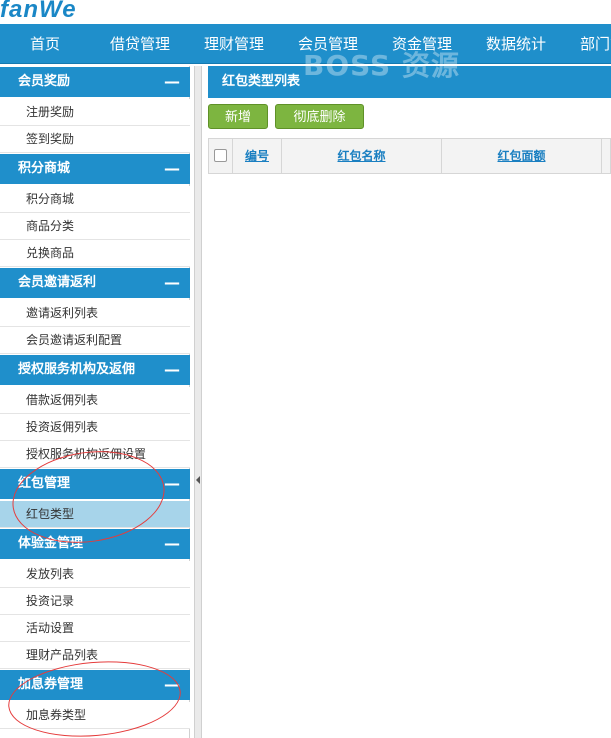 This screenshot has width=611, height=738. Describe the element at coordinates (38, 11) in the screenshot. I see `brand-logo: fanWe` at that location.